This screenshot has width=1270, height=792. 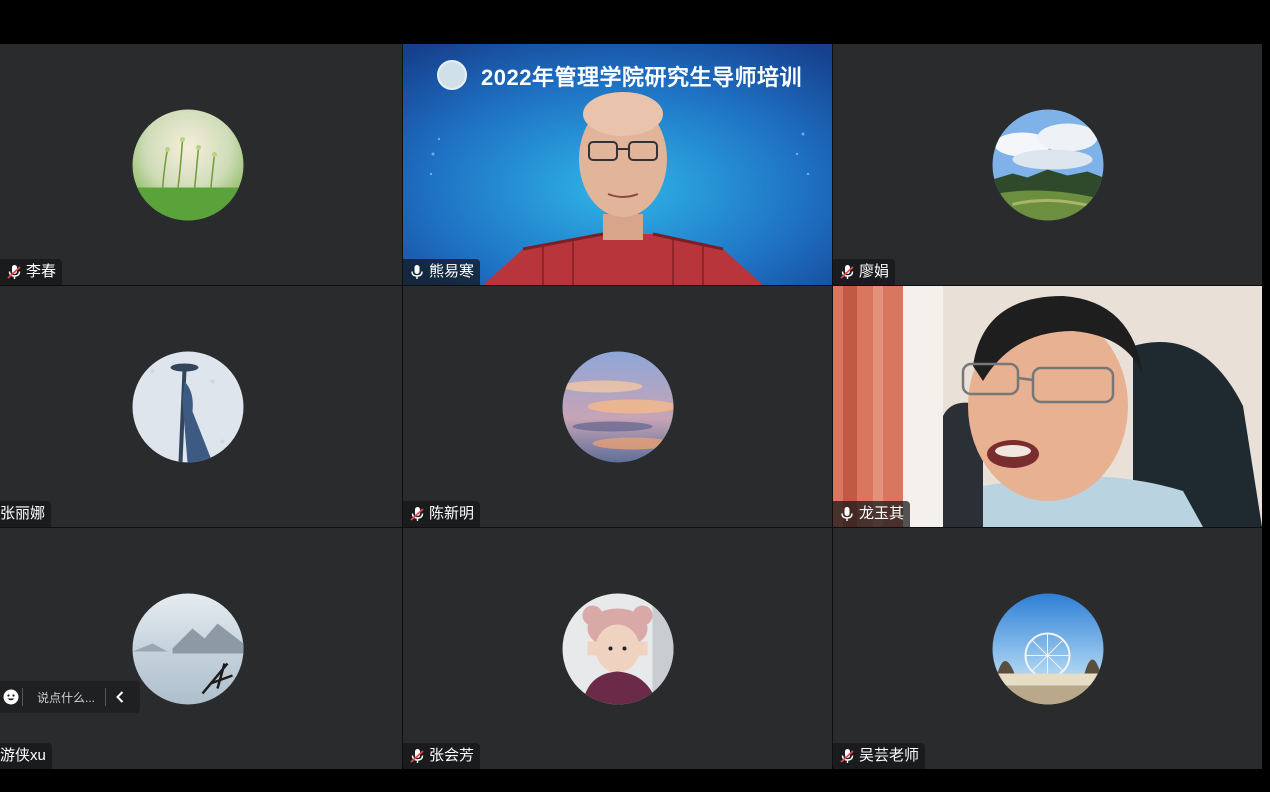 What do you see at coordinates (617, 164) in the screenshot?
I see `participant-tile-video: 2022年管理学院研究生导师培训 熊易寒` at bounding box center [617, 164].